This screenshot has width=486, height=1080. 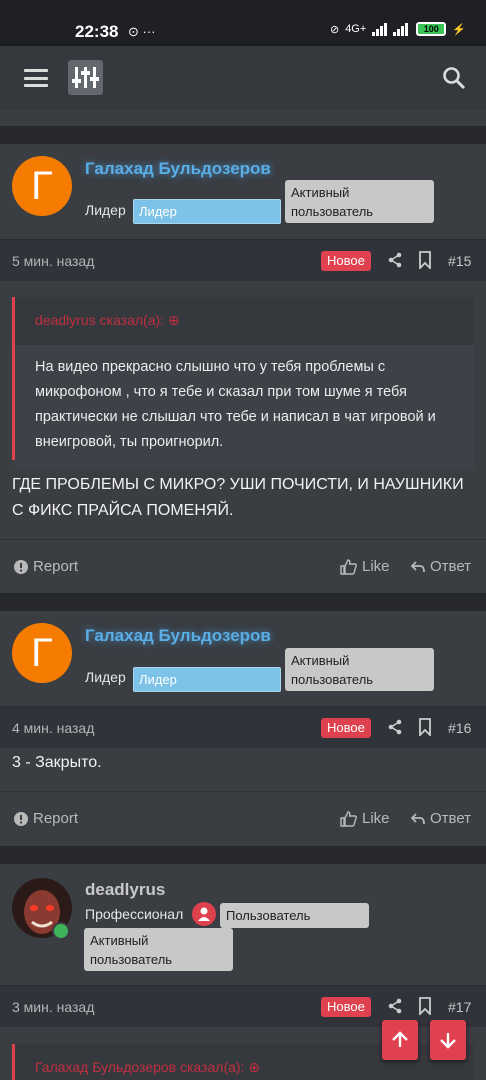 I want to click on status-time: 22:38, so click(x=97, y=31).